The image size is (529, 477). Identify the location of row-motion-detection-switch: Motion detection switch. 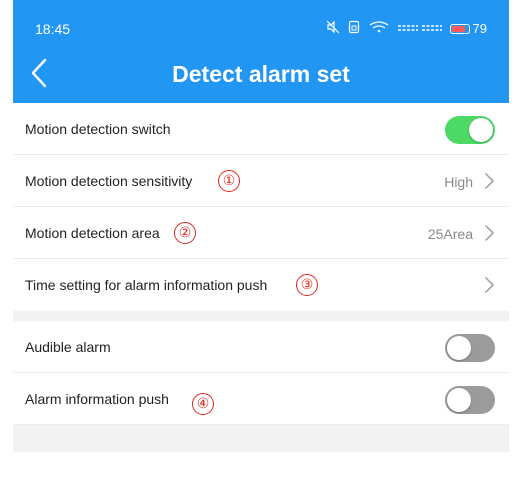
(261, 129).